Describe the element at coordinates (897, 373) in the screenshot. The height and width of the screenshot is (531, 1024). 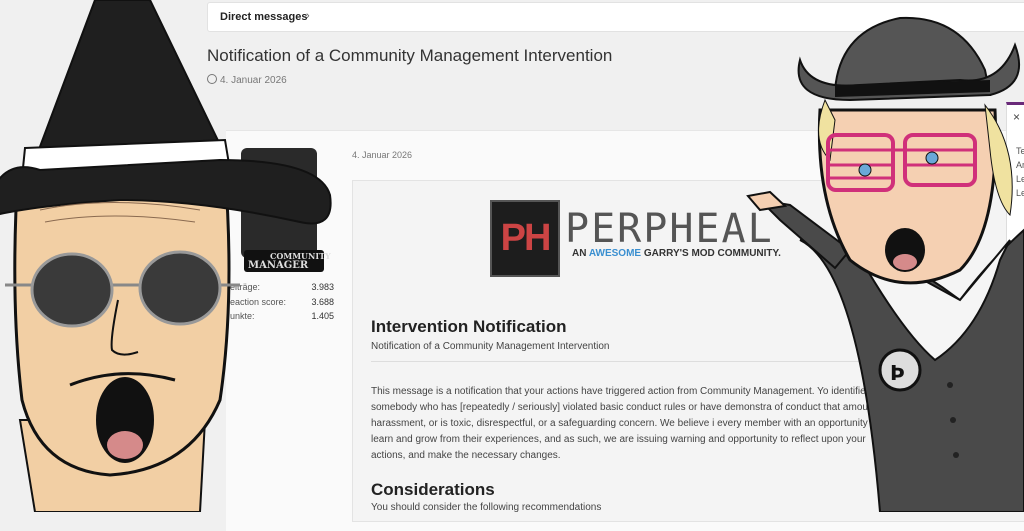
I see `svg-text: Þ` at that location.